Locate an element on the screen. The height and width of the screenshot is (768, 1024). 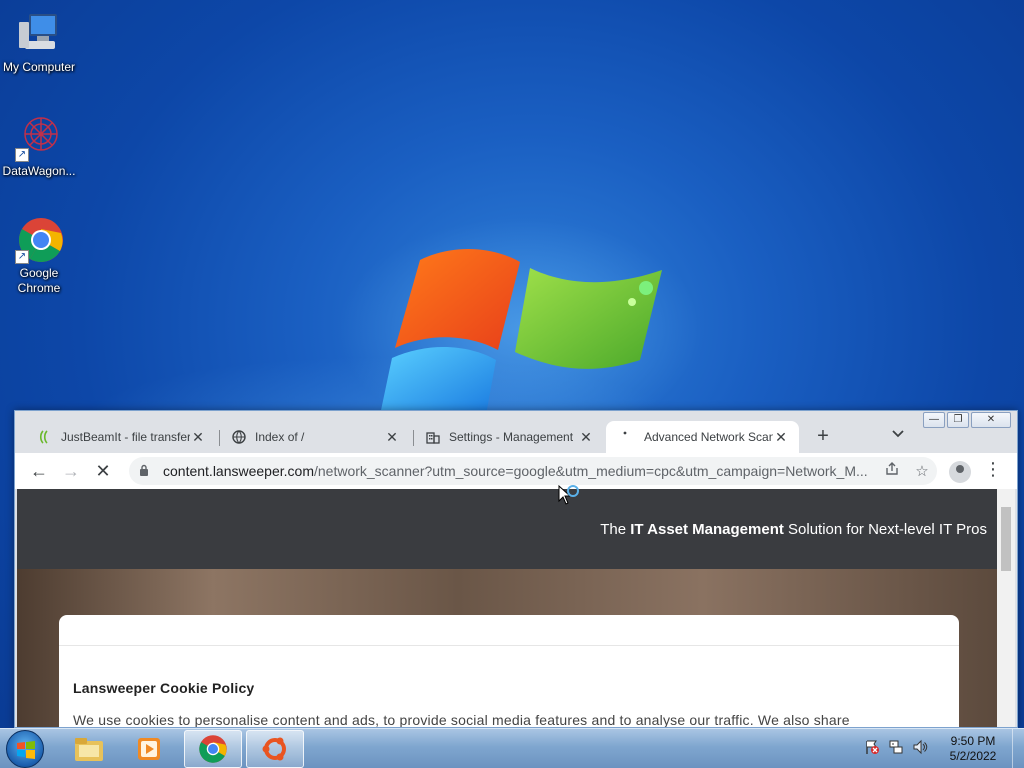
clock-date: 5/2/2022 is located at coordinates (973, 756).